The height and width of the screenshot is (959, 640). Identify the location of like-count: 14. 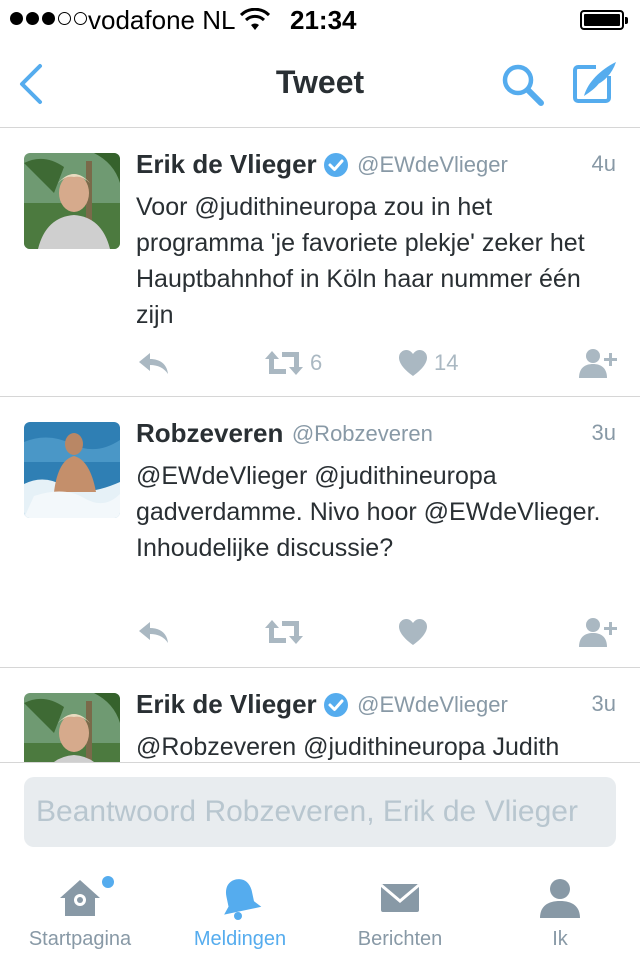
(446, 362).